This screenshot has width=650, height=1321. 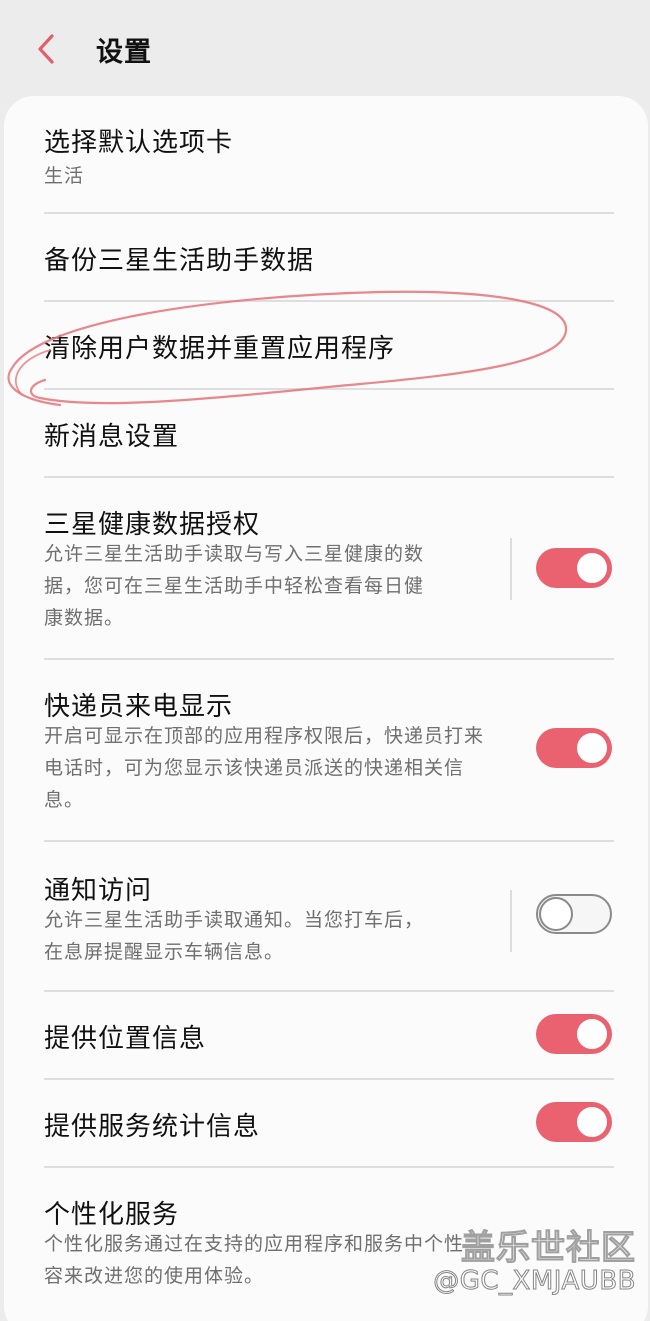 I want to click on setting-location-info: 提供位置信息, so click(x=329, y=1036).